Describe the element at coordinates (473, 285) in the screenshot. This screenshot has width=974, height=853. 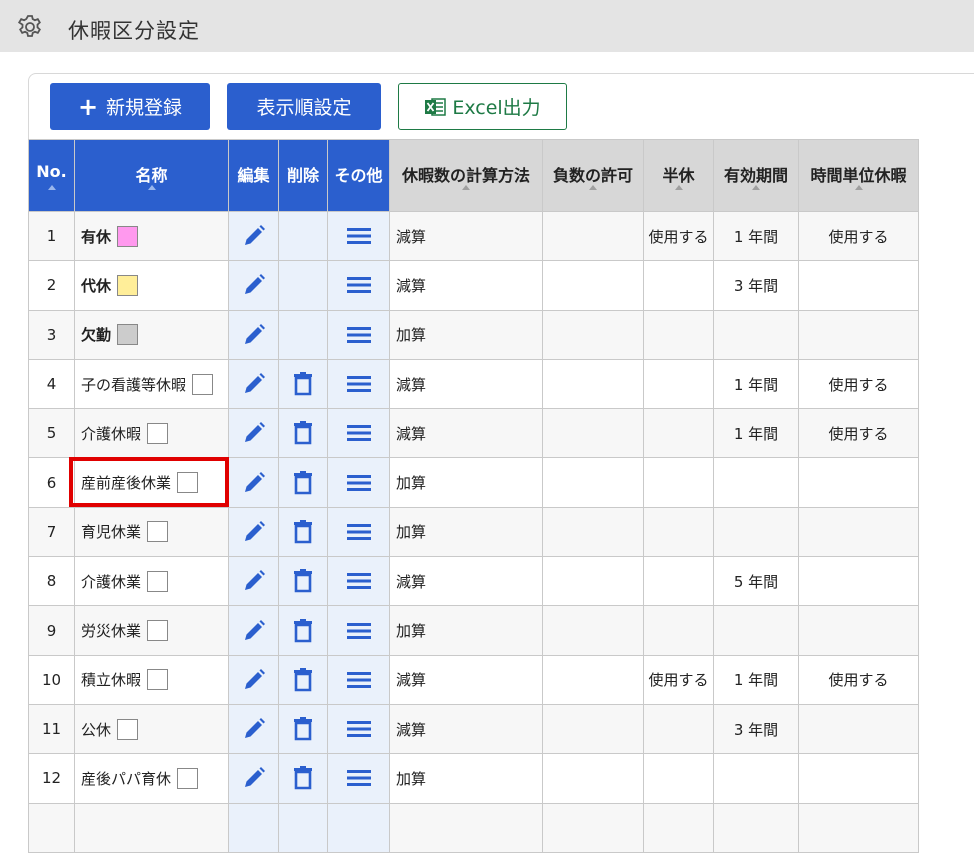
I see `table-row: 2 代休 減算 3 年間` at that location.